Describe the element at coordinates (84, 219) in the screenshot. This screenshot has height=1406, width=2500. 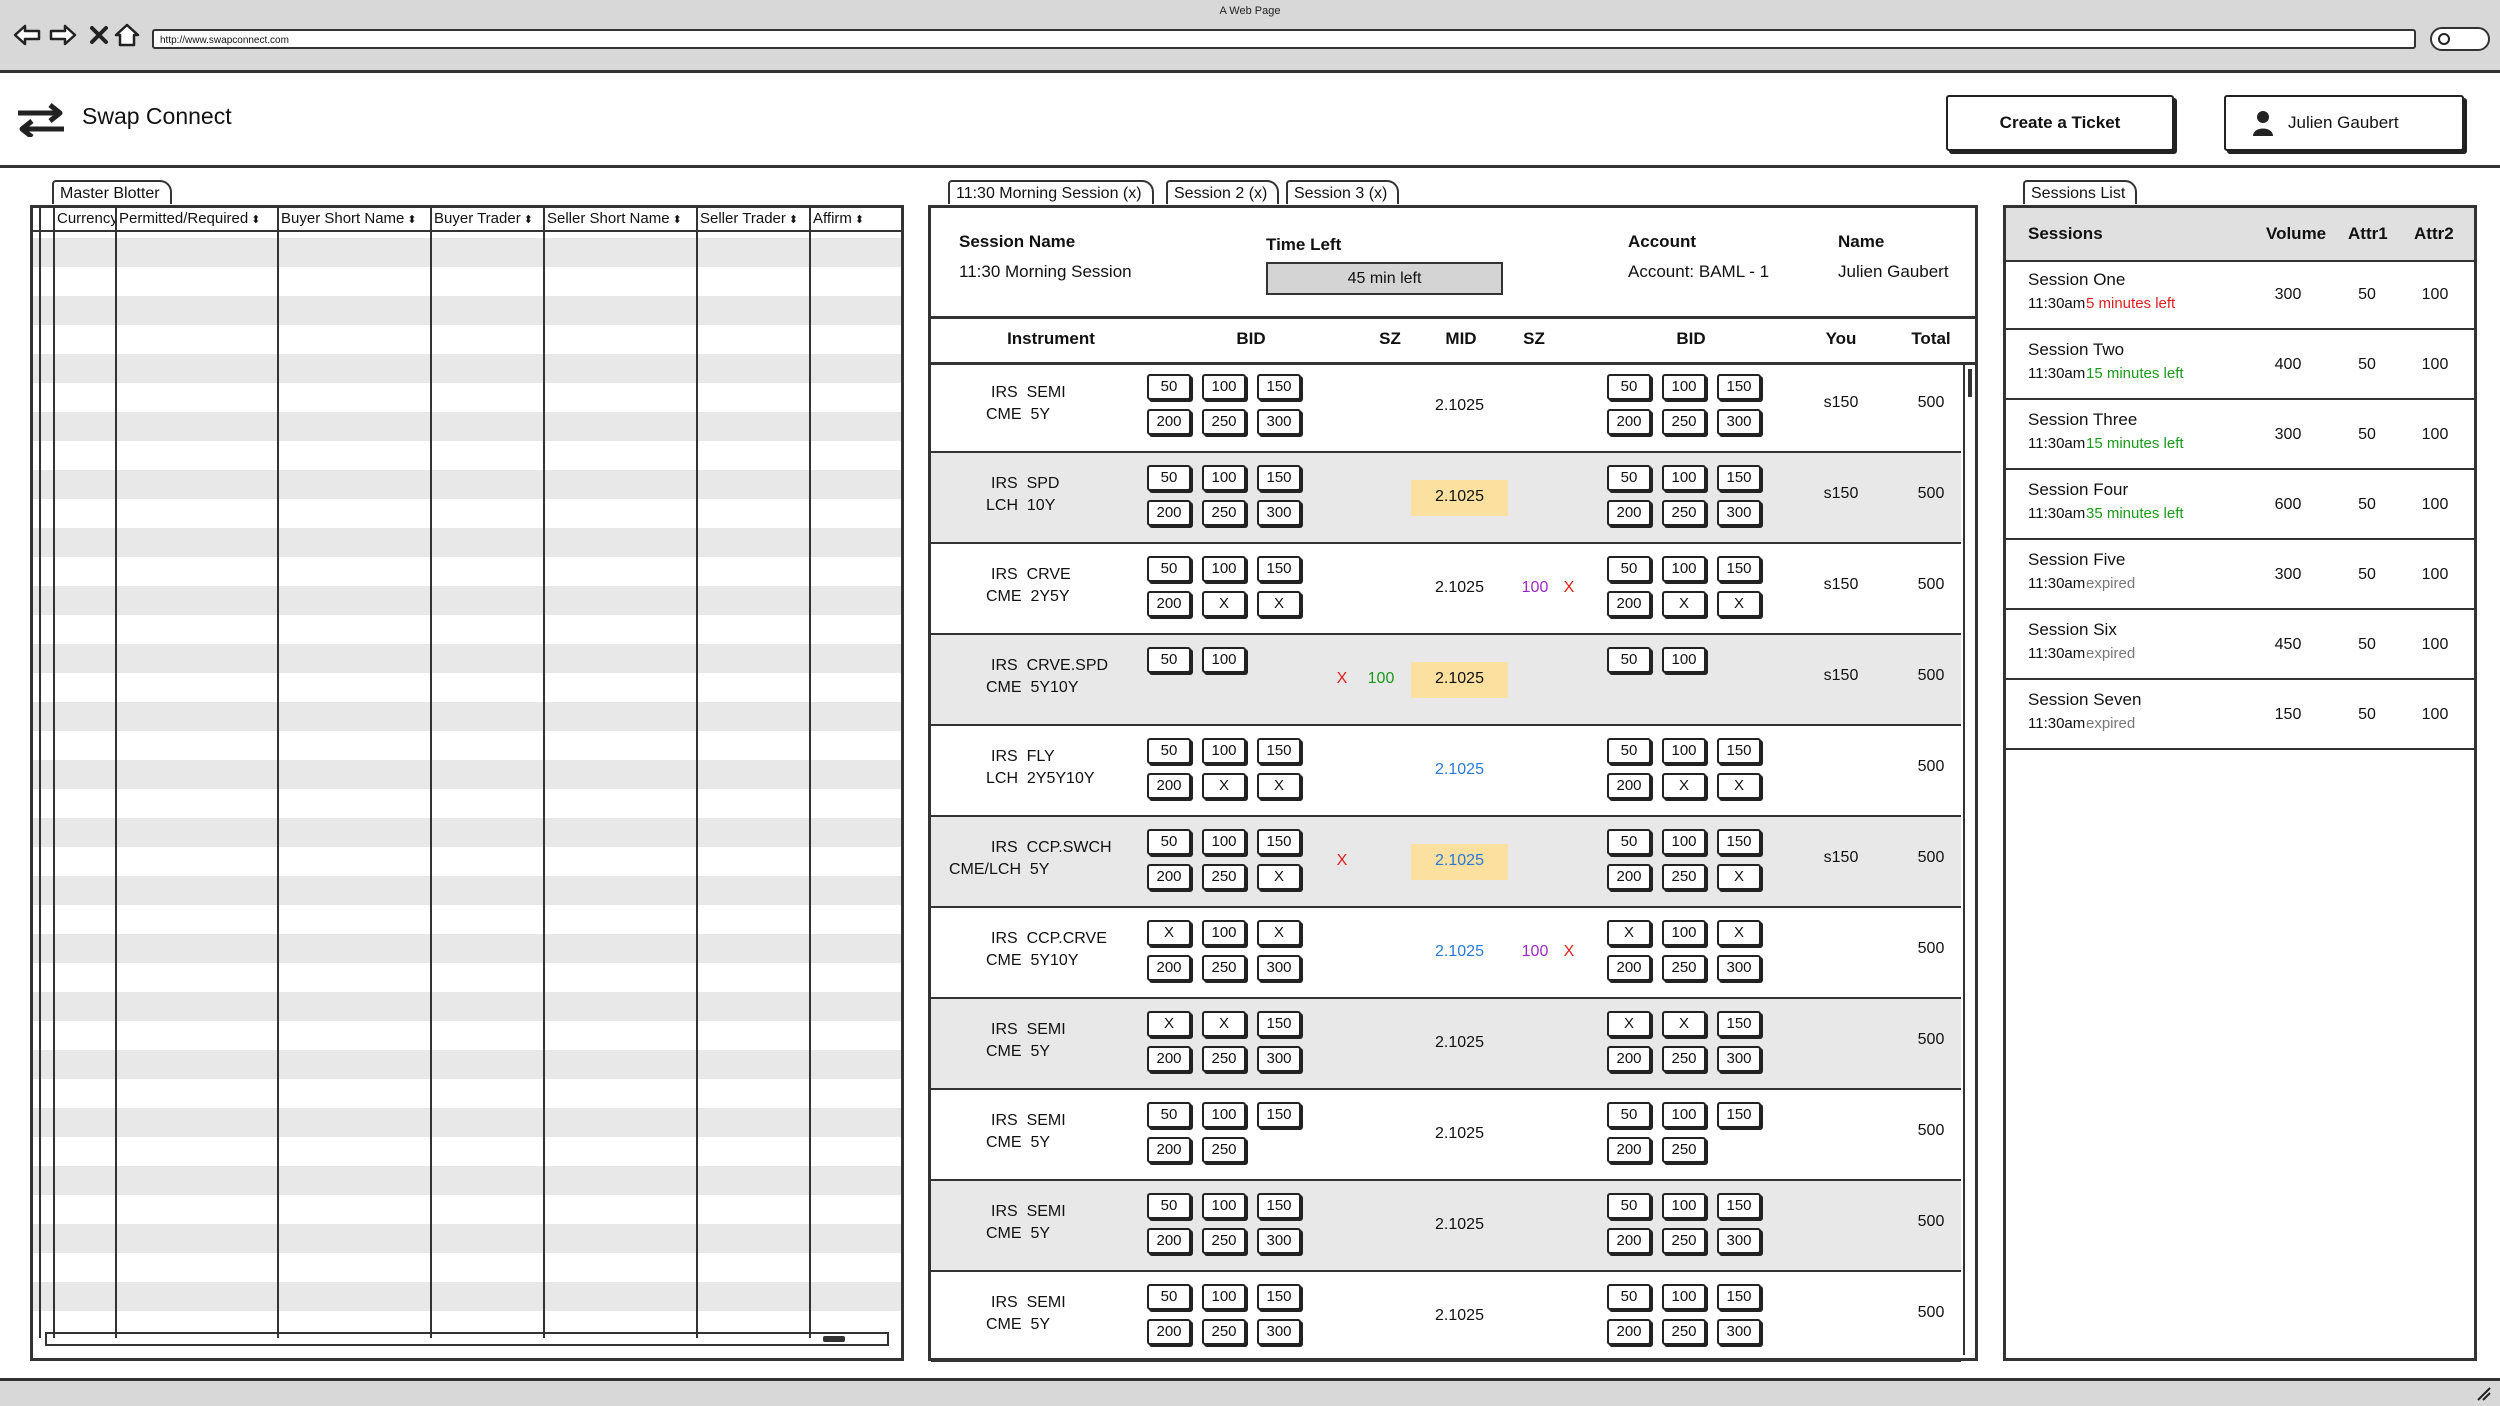
I see `blotter-column-header: Currency⬍` at that location.